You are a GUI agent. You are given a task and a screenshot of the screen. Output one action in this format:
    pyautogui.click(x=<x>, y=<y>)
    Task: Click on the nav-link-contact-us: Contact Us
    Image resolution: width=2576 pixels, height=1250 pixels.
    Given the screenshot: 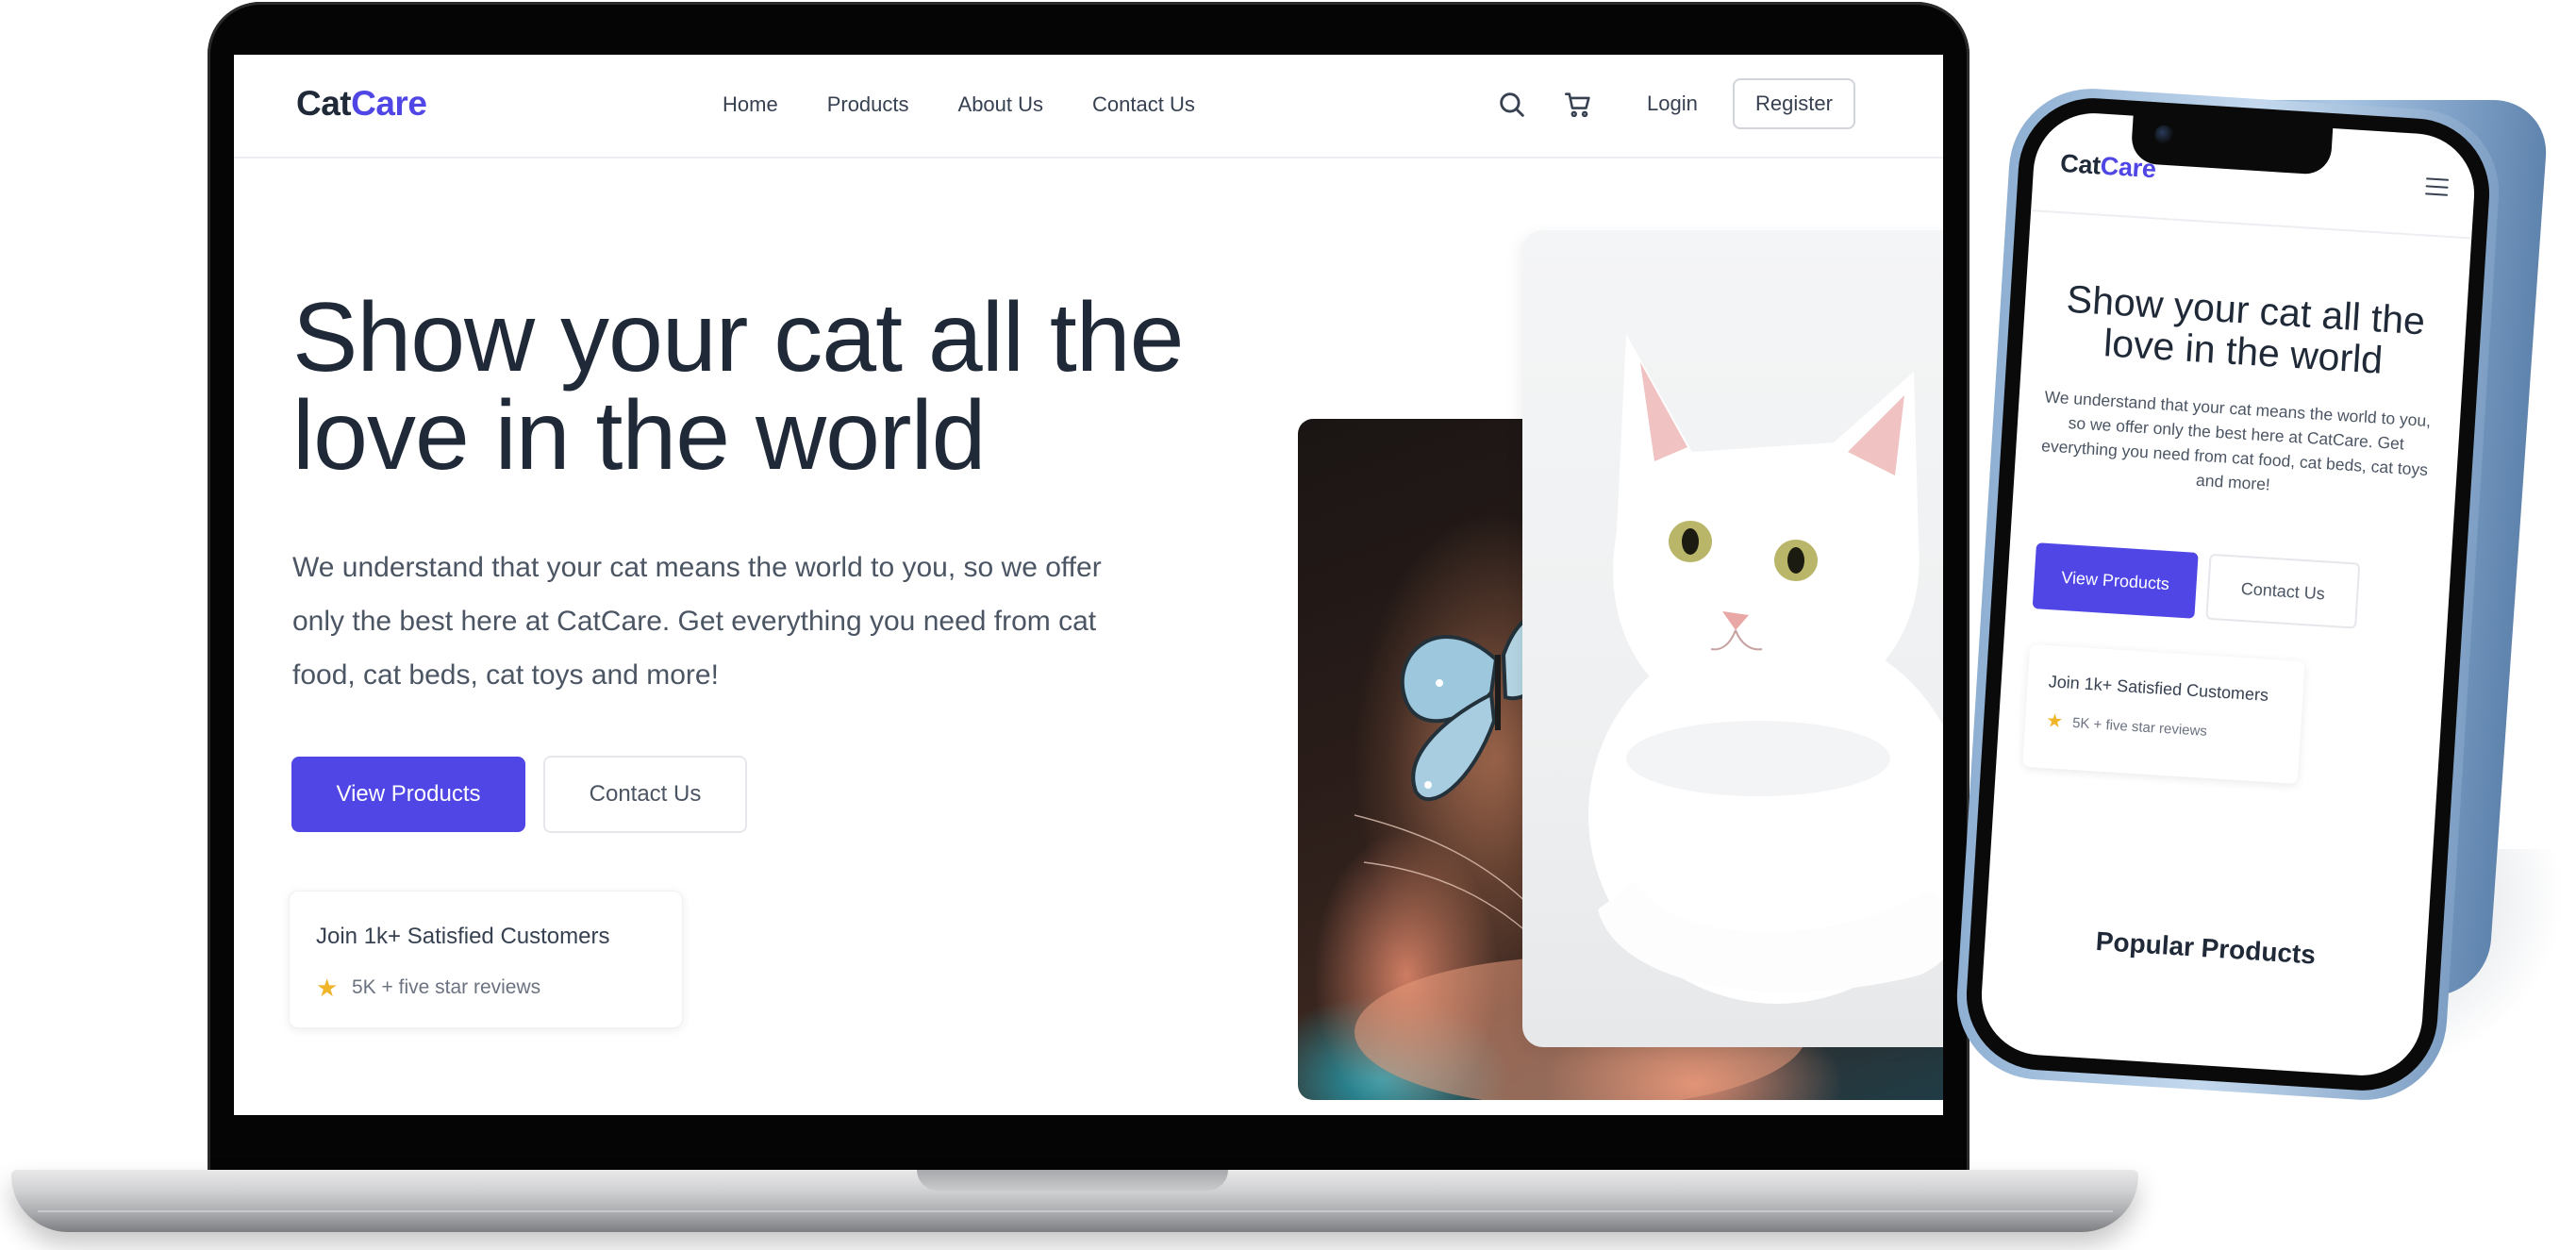 What is the action you would take?
    pyautogui.click(x=1144, y=105)
    